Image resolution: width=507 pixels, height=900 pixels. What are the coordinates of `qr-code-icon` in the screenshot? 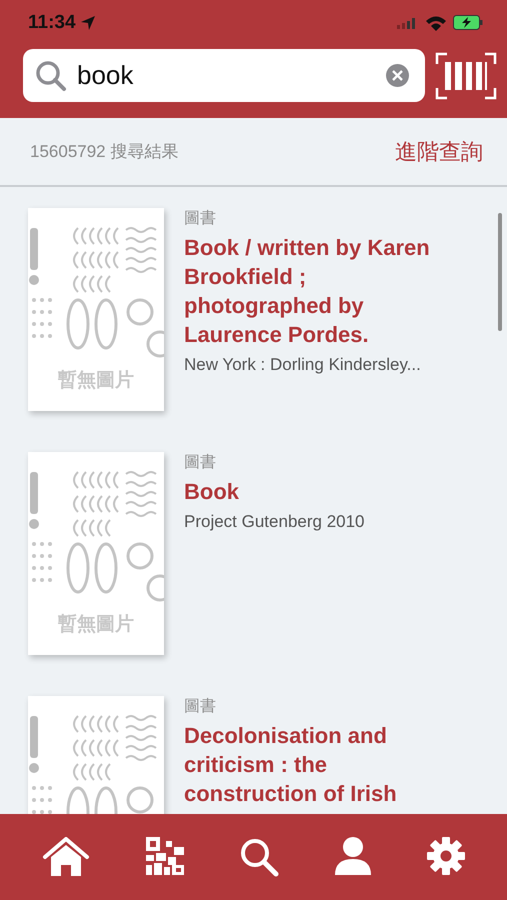 It's located at (165, 856).